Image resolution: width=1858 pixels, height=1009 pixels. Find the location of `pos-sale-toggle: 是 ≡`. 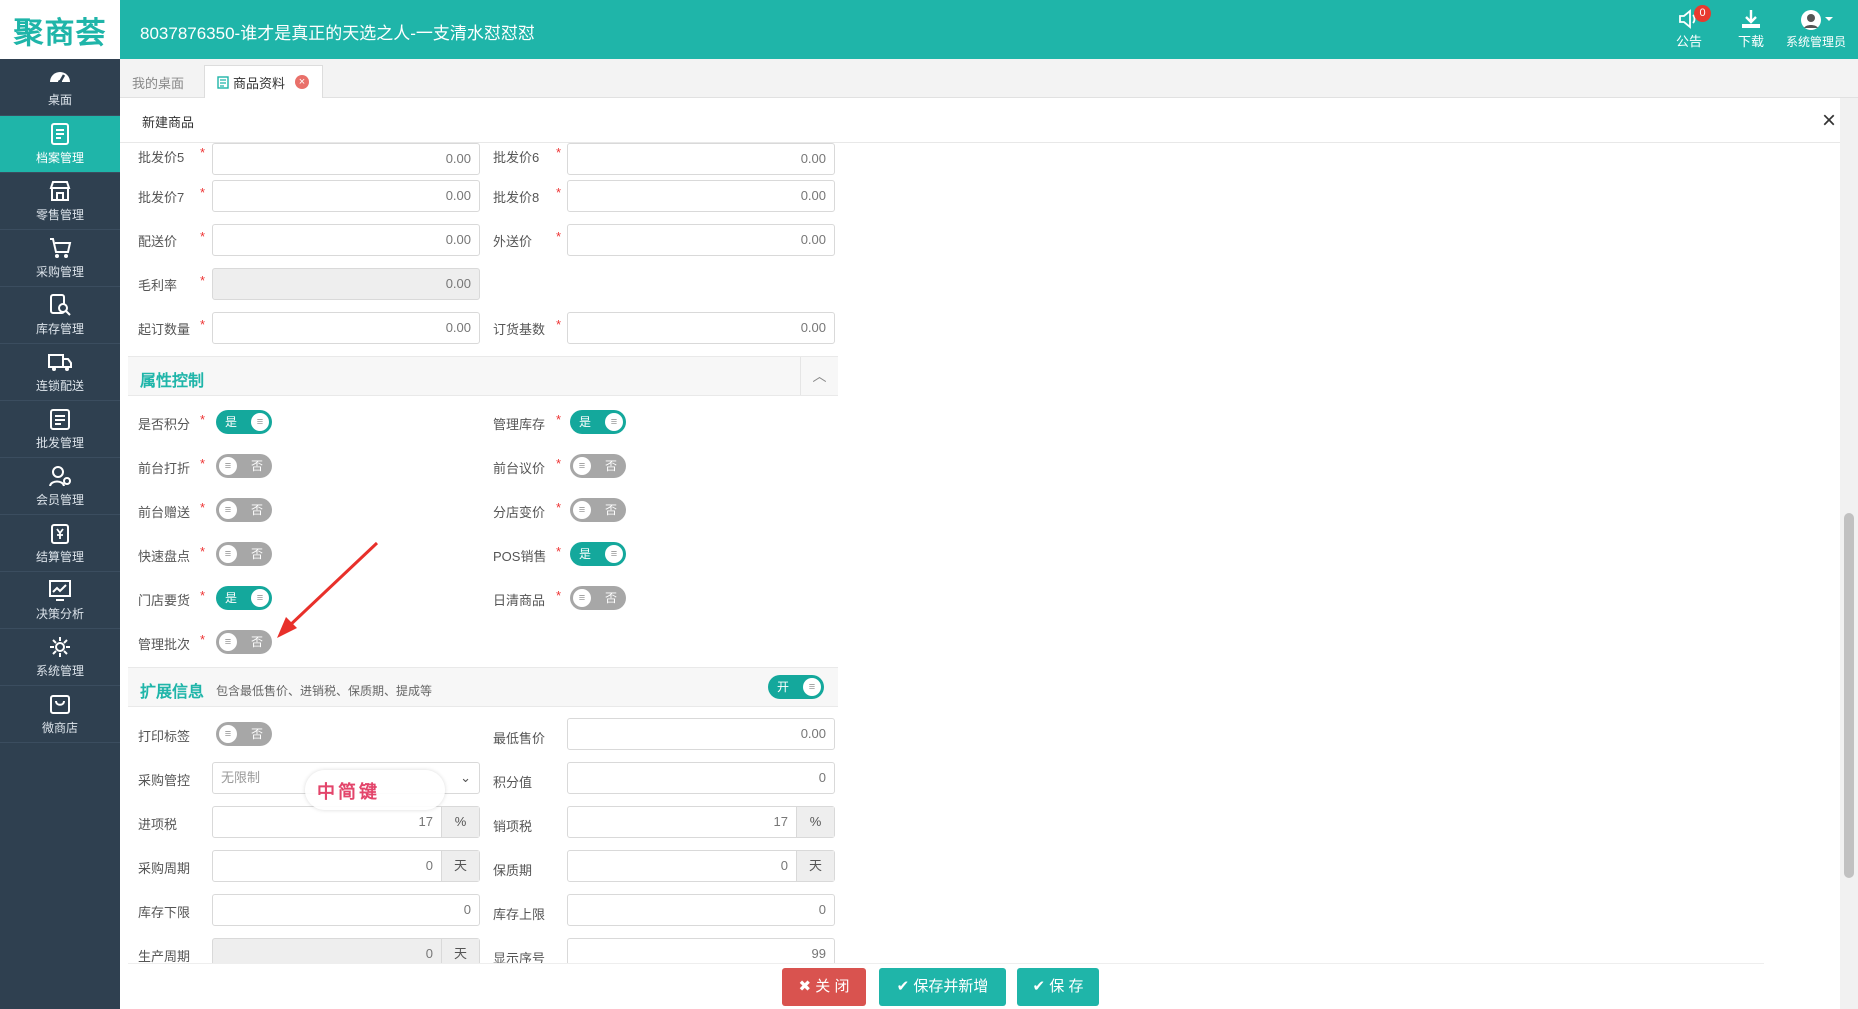

pos-sale-toggle: 是 ≡ is located at coordinates (598, 554).